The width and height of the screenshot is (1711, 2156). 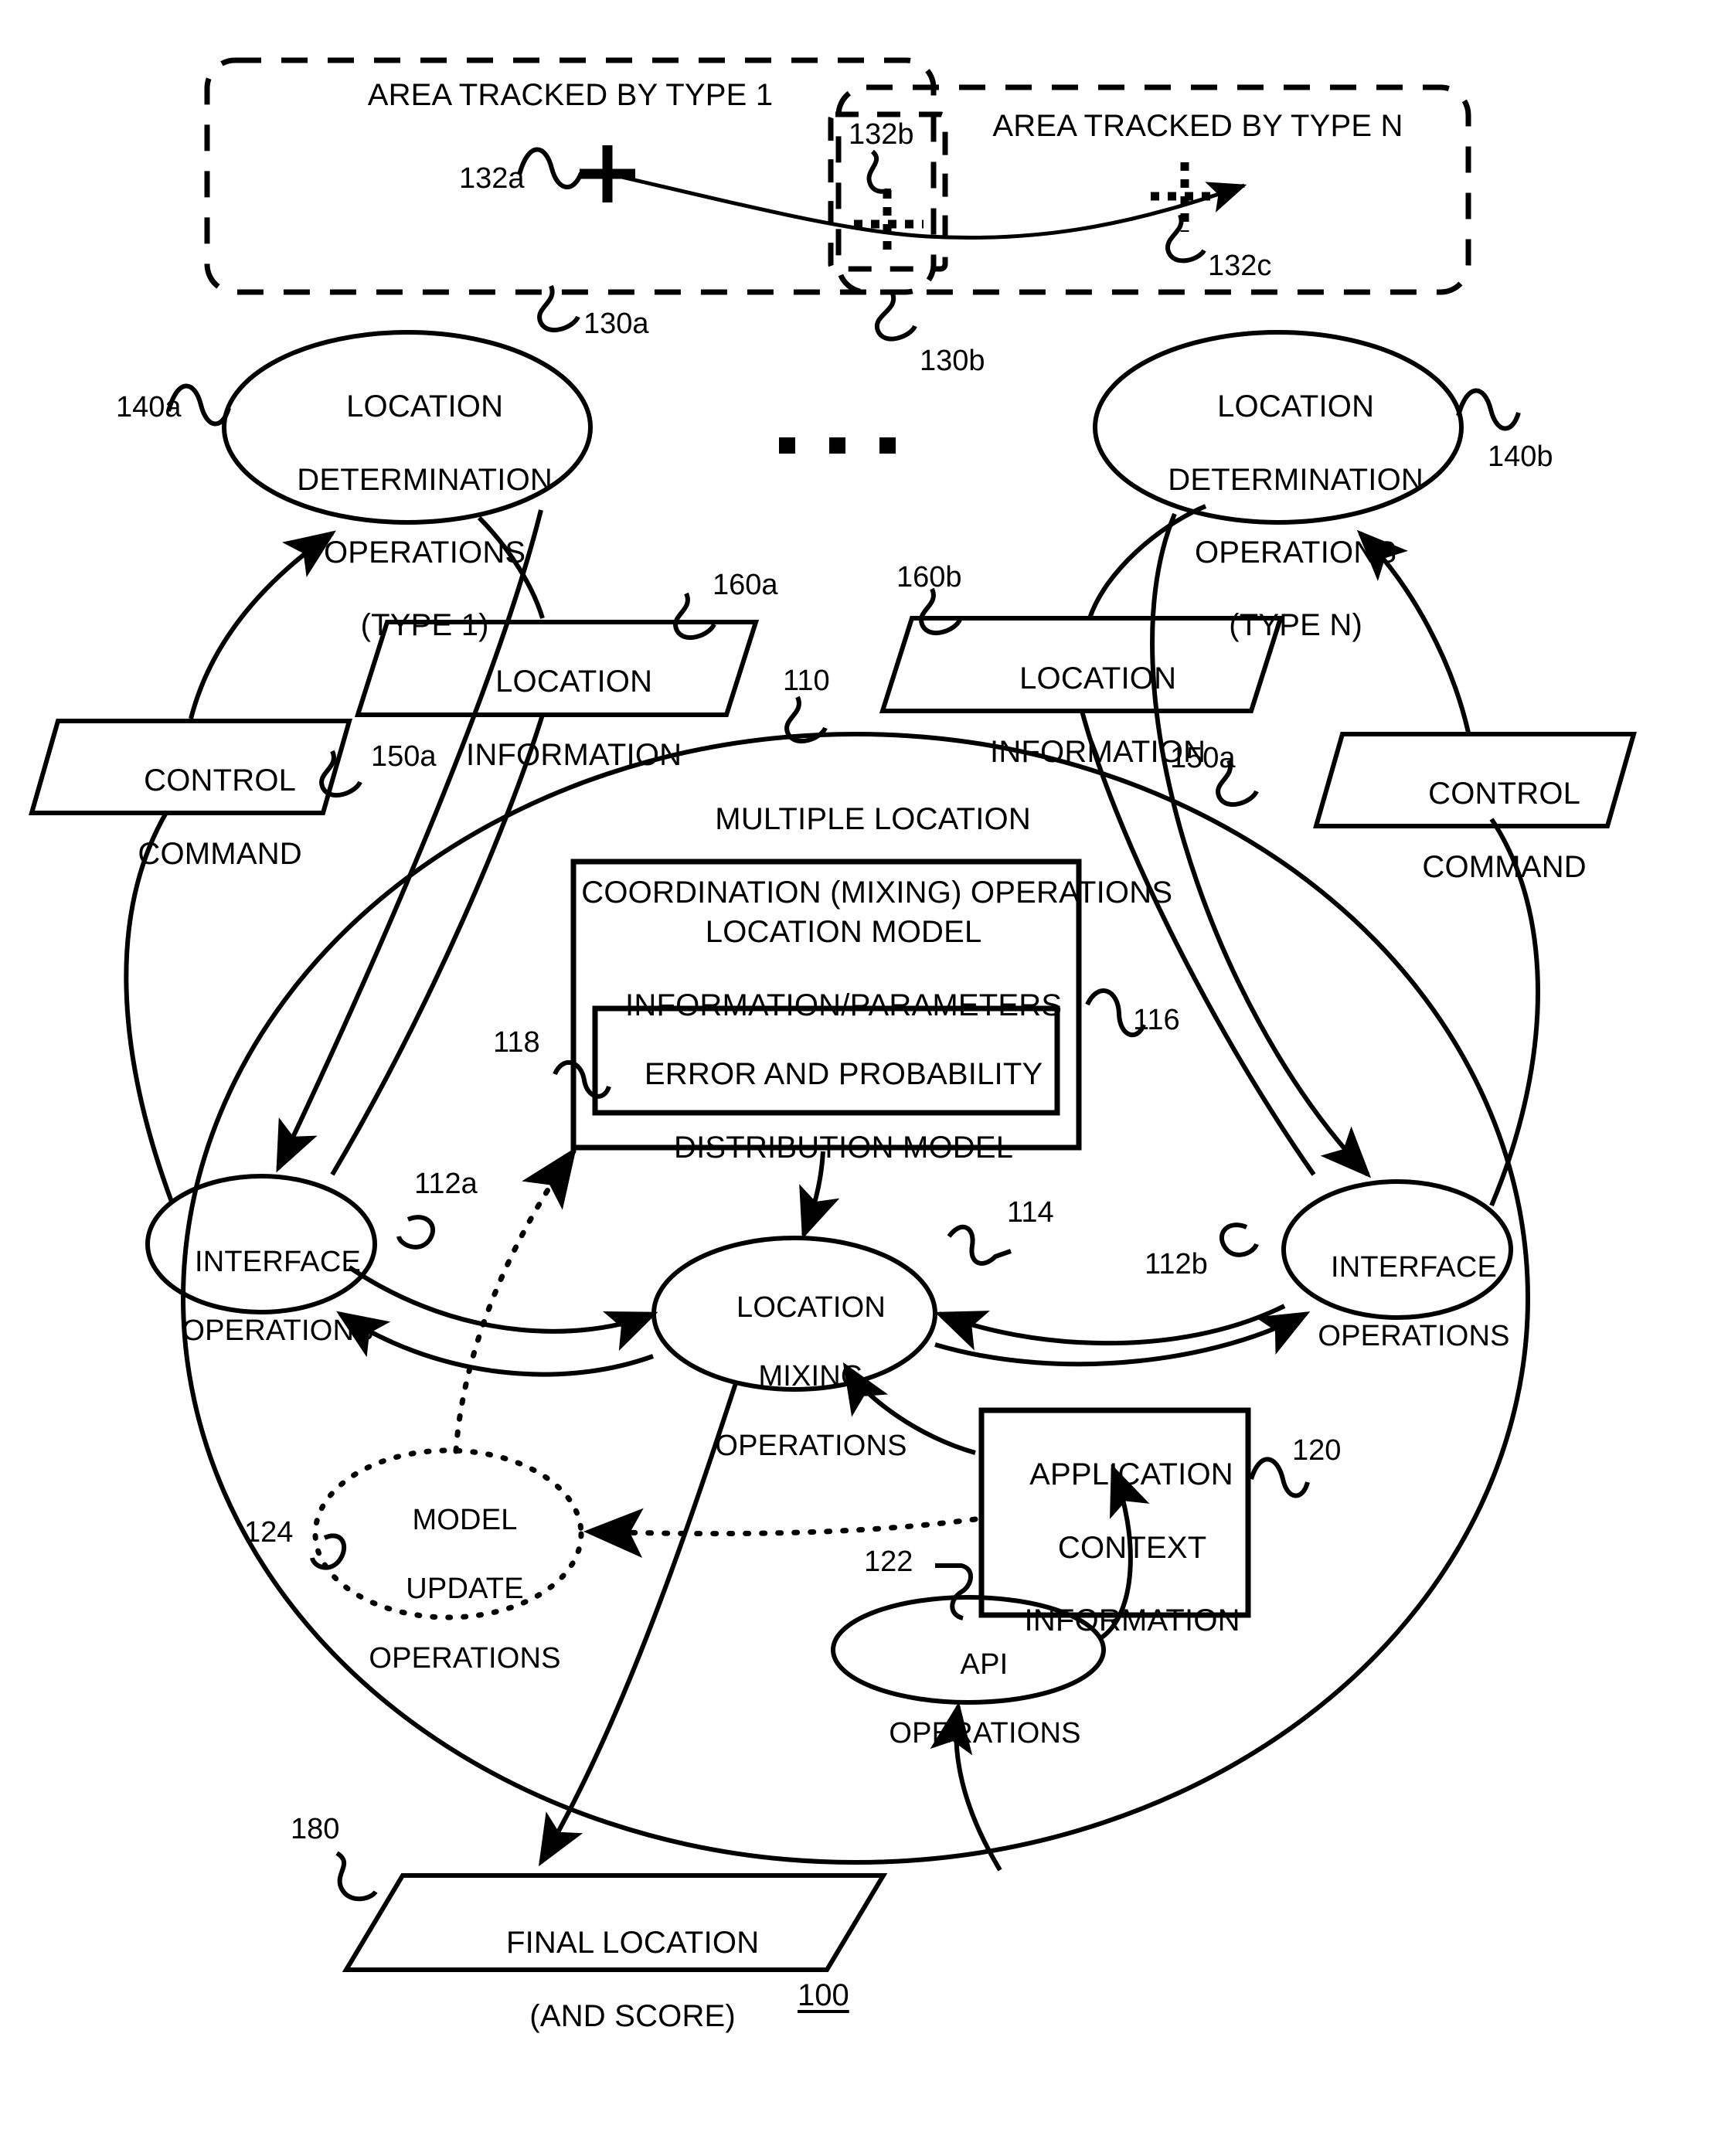 I want to click on ref-132a: 132a, so click(x=492, y=178).